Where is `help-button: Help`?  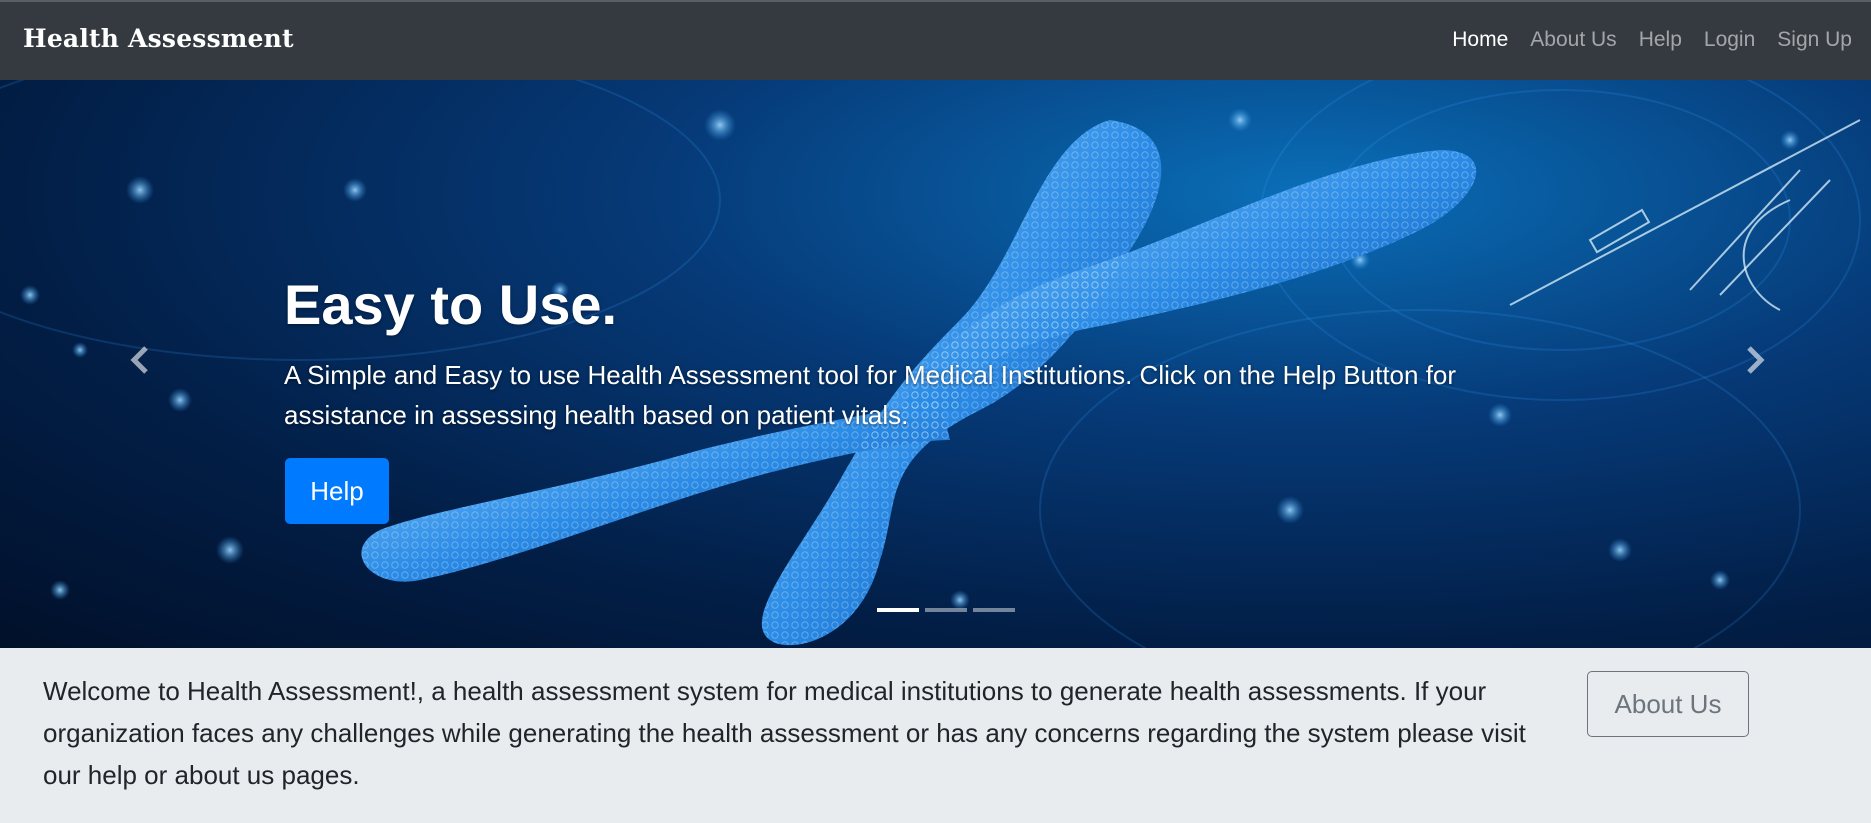 help-button: Help is located at coordinates (337, 491).